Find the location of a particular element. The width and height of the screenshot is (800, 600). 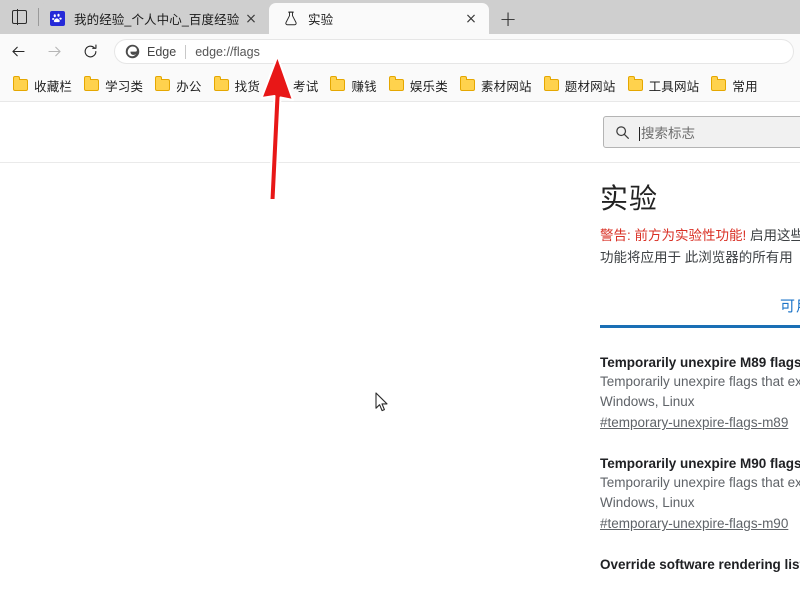

flask-icon is located at coordinates (291, 19).